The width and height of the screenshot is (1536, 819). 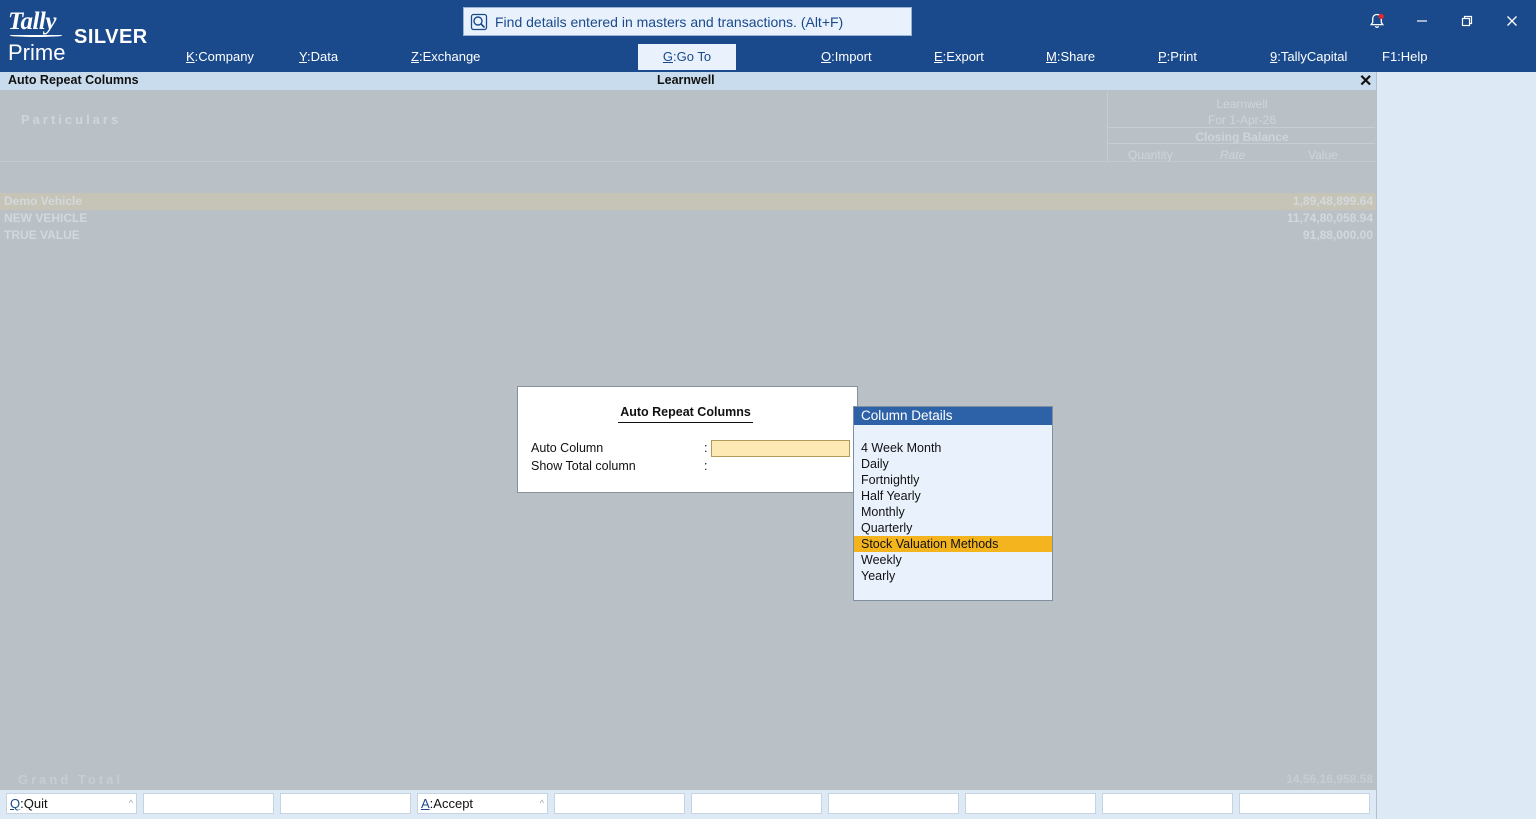 I want to click on menu-label: Share, so click(x=1078, y=56).